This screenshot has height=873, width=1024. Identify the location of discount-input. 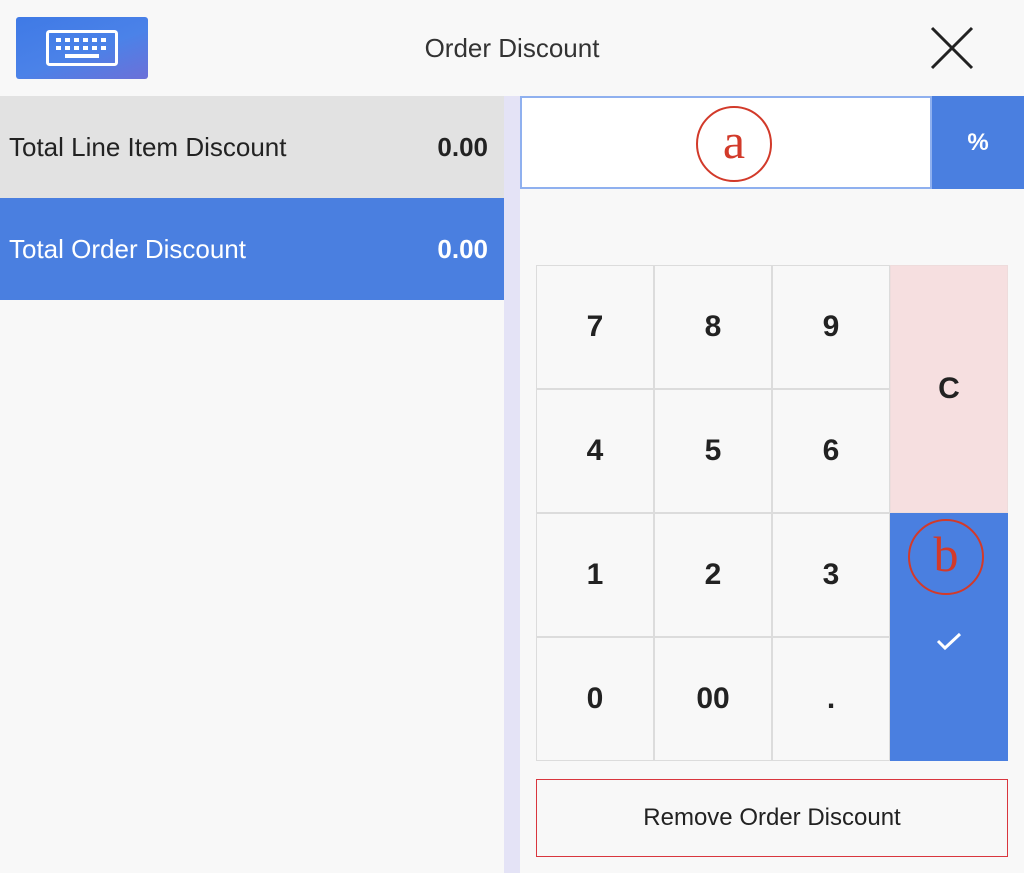
(726, 142).